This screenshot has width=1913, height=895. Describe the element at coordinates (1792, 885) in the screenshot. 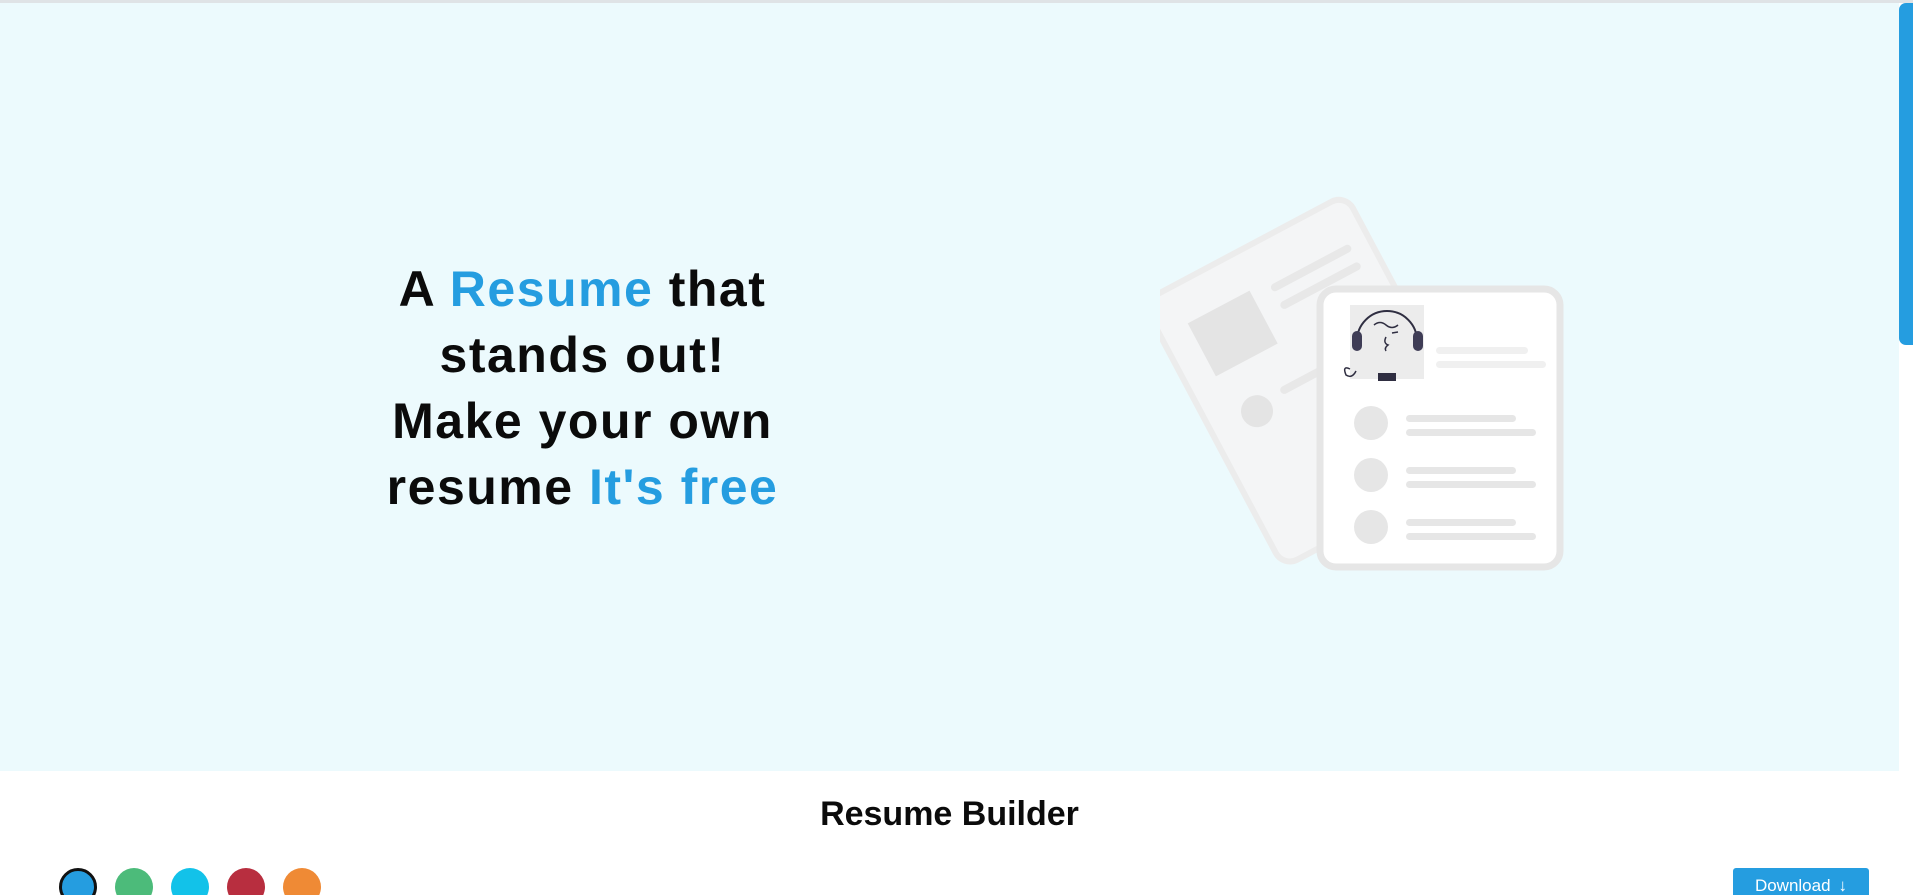

I see `download-label: Download` at that location.